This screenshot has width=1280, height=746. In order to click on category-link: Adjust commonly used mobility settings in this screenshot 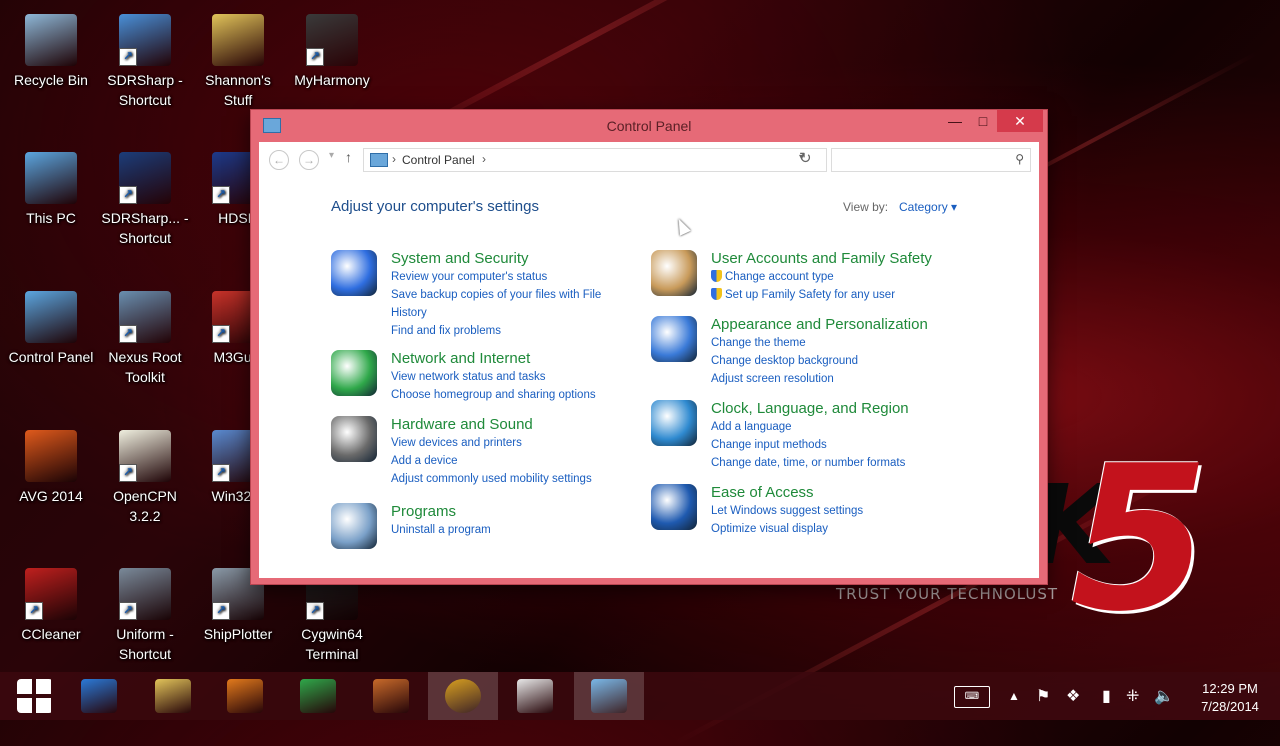, I will do `click(491, 479)`.